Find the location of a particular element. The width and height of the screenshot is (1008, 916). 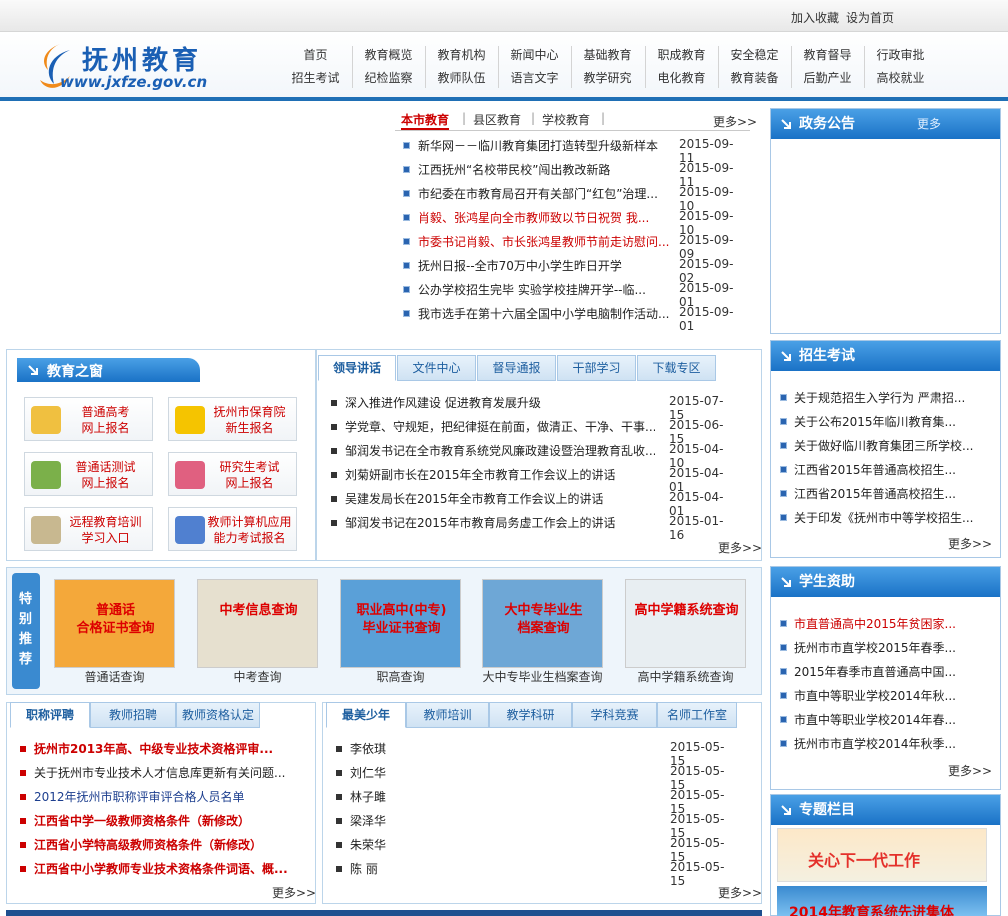

nav-item: 高校就业 is located at coordinates (900, 78).